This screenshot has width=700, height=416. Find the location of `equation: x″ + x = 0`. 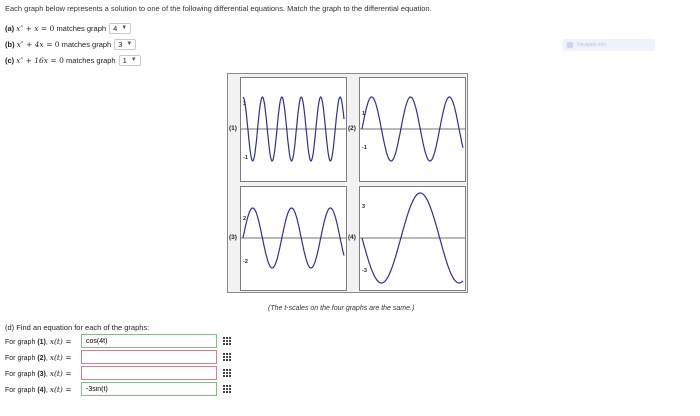

equation: x″ + x = 0 is located at coordinates (35, 28).